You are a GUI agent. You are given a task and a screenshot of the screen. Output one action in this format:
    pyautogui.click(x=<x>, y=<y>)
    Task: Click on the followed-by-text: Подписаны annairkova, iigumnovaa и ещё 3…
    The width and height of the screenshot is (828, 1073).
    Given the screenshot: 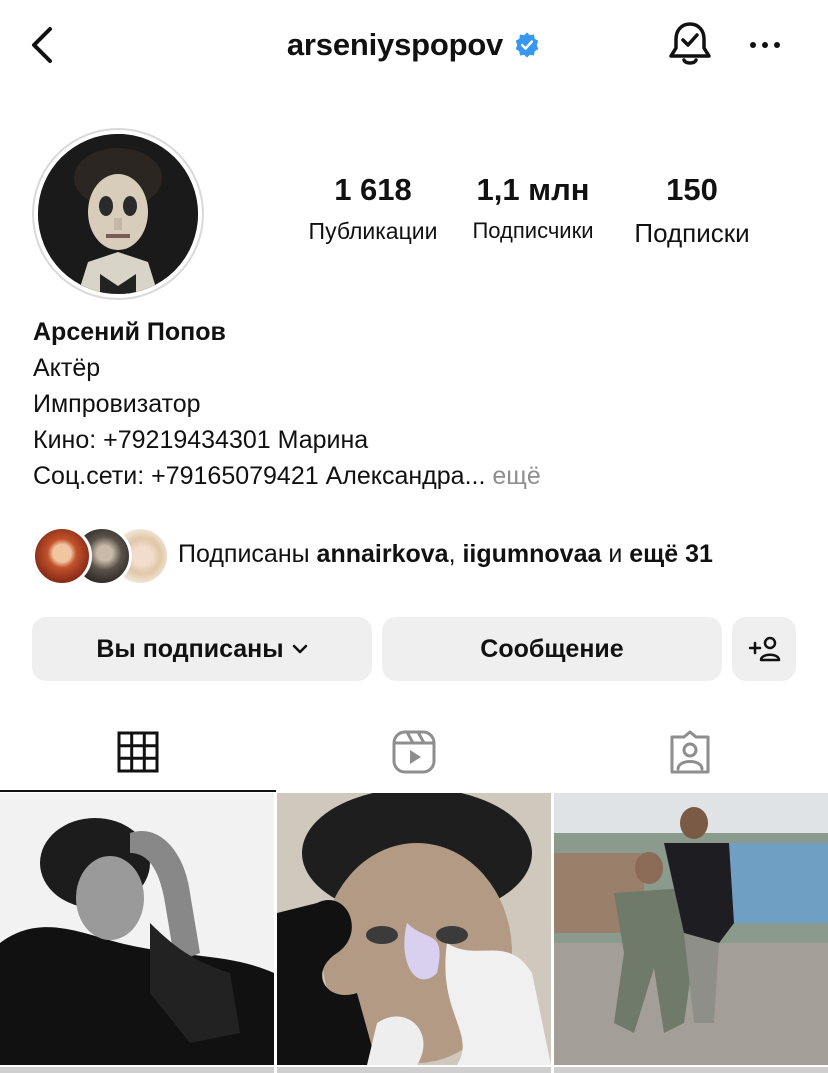 What is the action you would take?
    pyautogui.click(x=445, y=554)
    